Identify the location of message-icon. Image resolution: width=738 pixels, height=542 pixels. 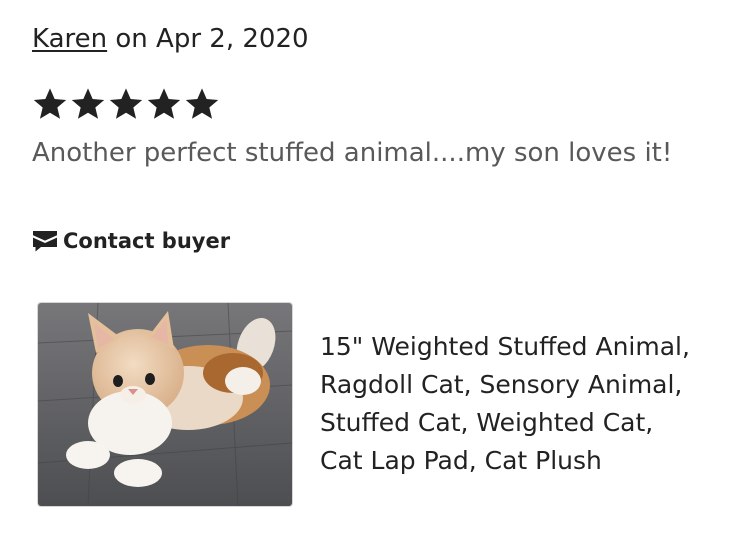
(45, 241).